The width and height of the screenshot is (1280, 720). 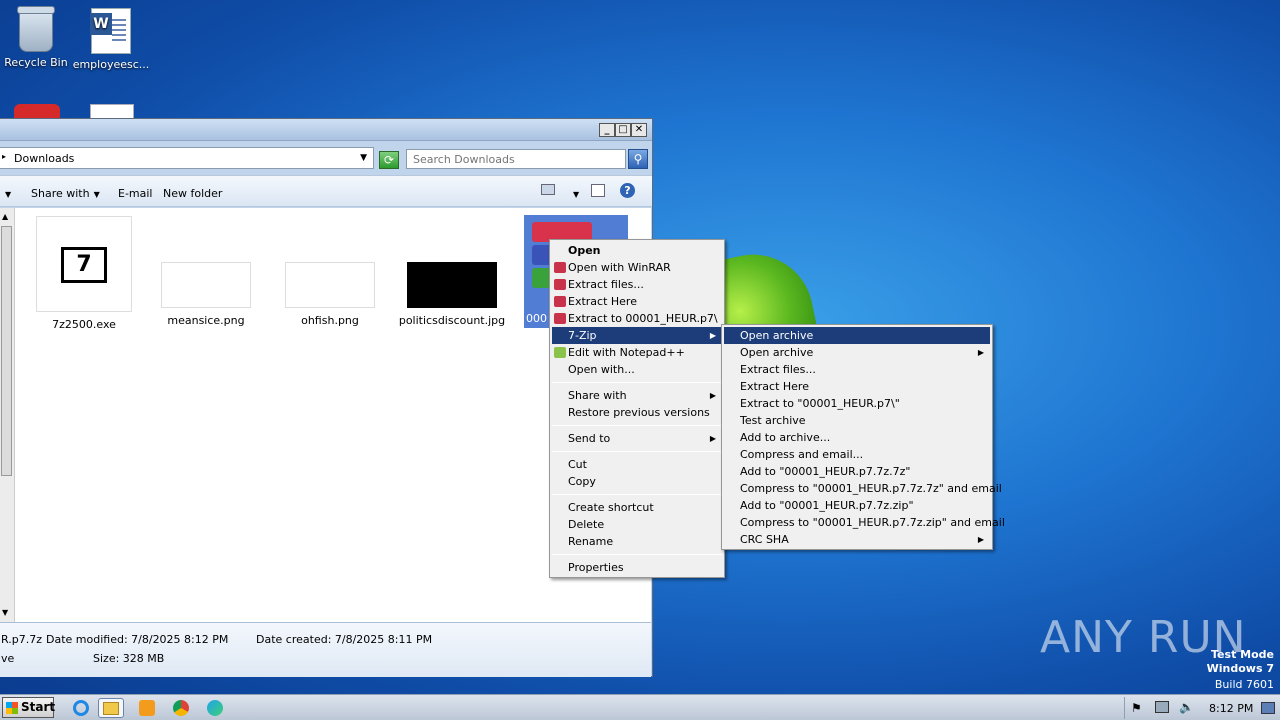 What do you see at coordinates (1268, 708) in the screenshot?
I see `show-desktop-icon` at bounding box center [1268, 708].